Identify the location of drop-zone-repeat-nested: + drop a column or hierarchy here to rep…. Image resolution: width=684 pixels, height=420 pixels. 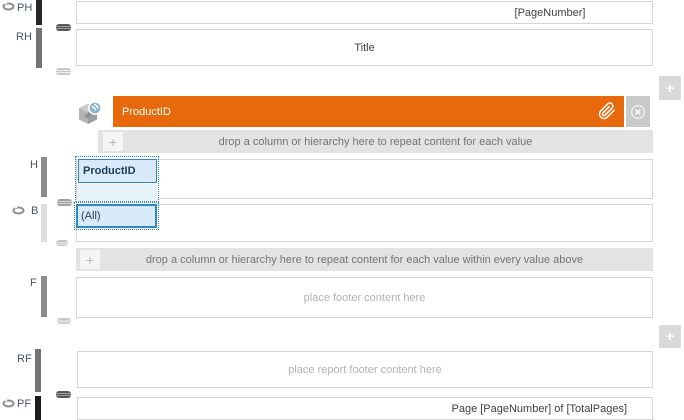
(364, 259).